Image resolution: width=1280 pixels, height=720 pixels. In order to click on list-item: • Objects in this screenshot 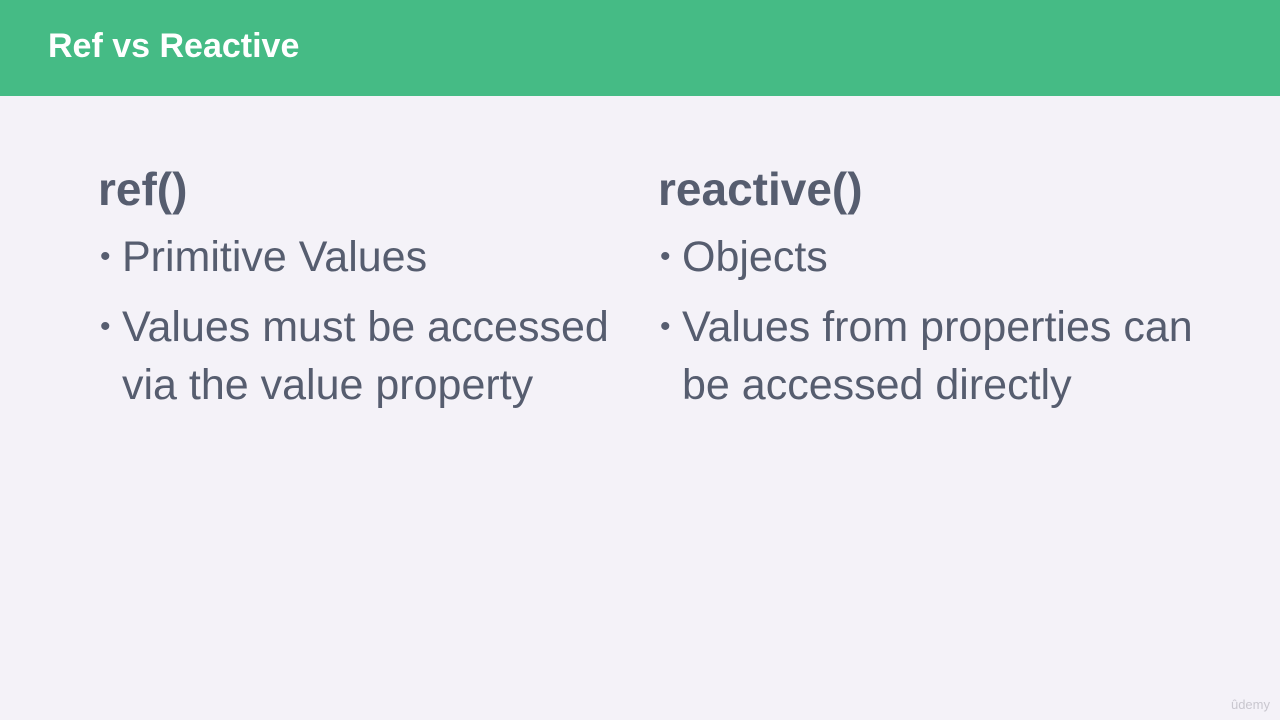, I will do `click(938, 257)`.